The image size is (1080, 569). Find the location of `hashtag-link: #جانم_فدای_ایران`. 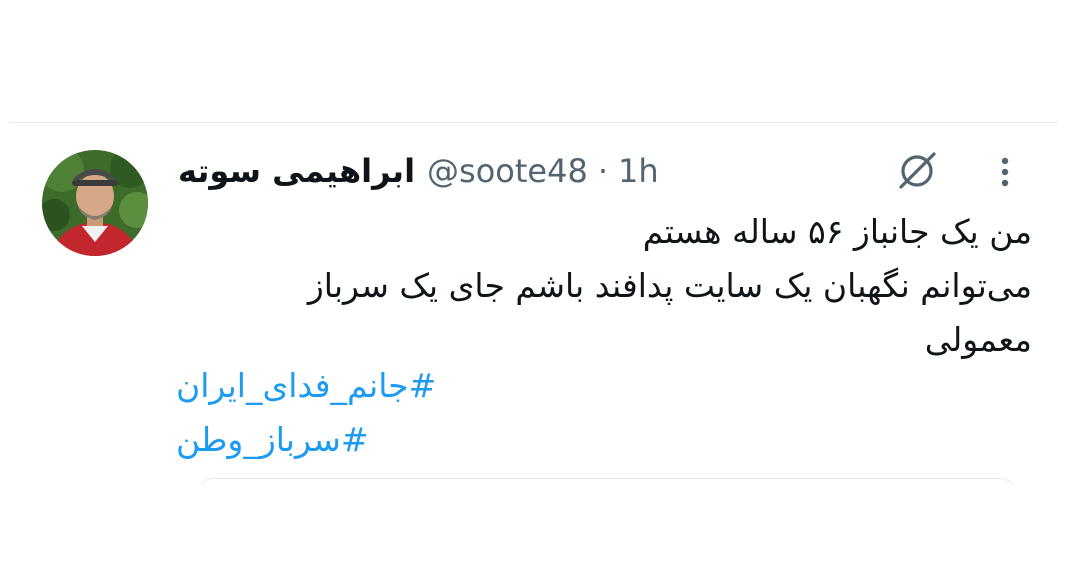

hashtag-link: #جانم_فدای_ایران is located at coordinates (326, 386).